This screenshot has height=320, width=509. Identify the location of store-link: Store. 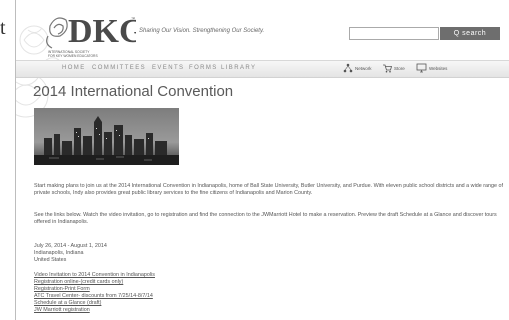
(393, 68).